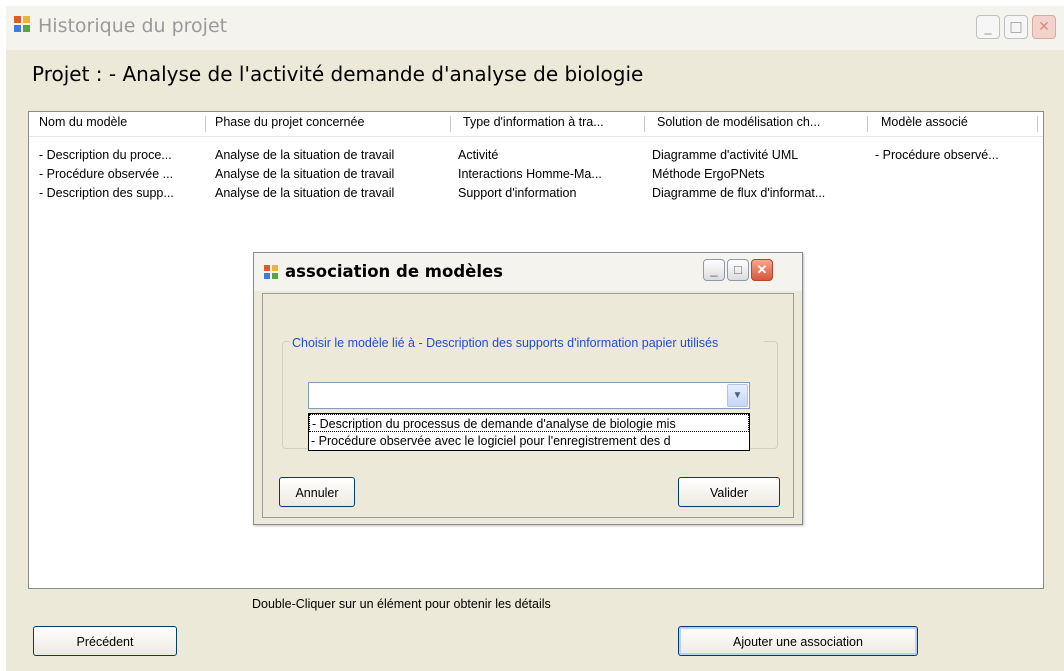 Image resolution: width=1064 pixels, height=671 pixels. Describe the element at coordinates (133, 26) in the screenshot. I see `window-title: Historique du projet` at that location.